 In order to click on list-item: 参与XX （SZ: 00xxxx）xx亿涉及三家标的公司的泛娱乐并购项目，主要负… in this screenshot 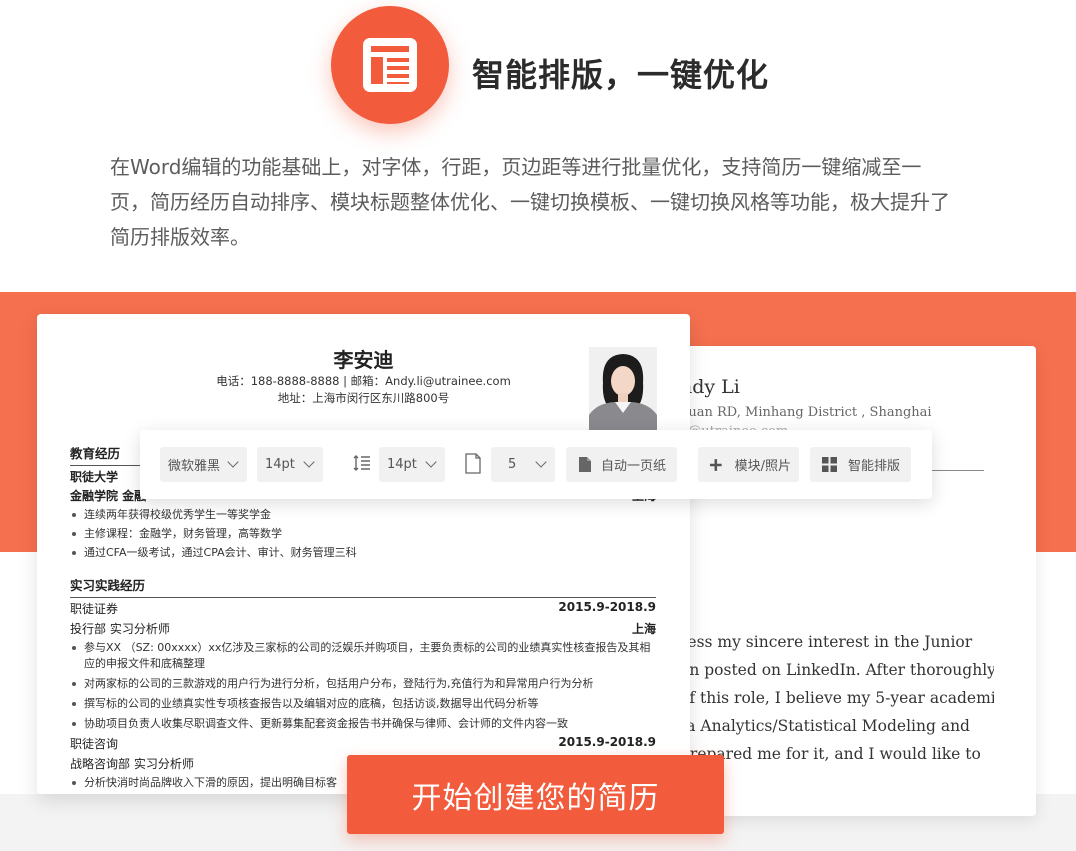, I will do `click(364, 656)`.